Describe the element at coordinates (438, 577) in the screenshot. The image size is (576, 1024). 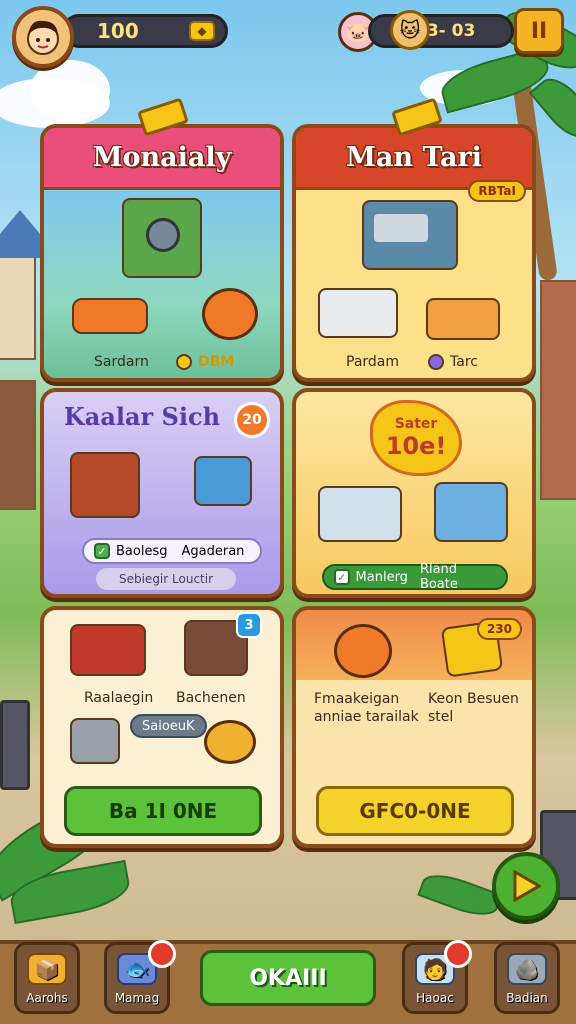
I see `chip-label: Rland Boate` at that location.